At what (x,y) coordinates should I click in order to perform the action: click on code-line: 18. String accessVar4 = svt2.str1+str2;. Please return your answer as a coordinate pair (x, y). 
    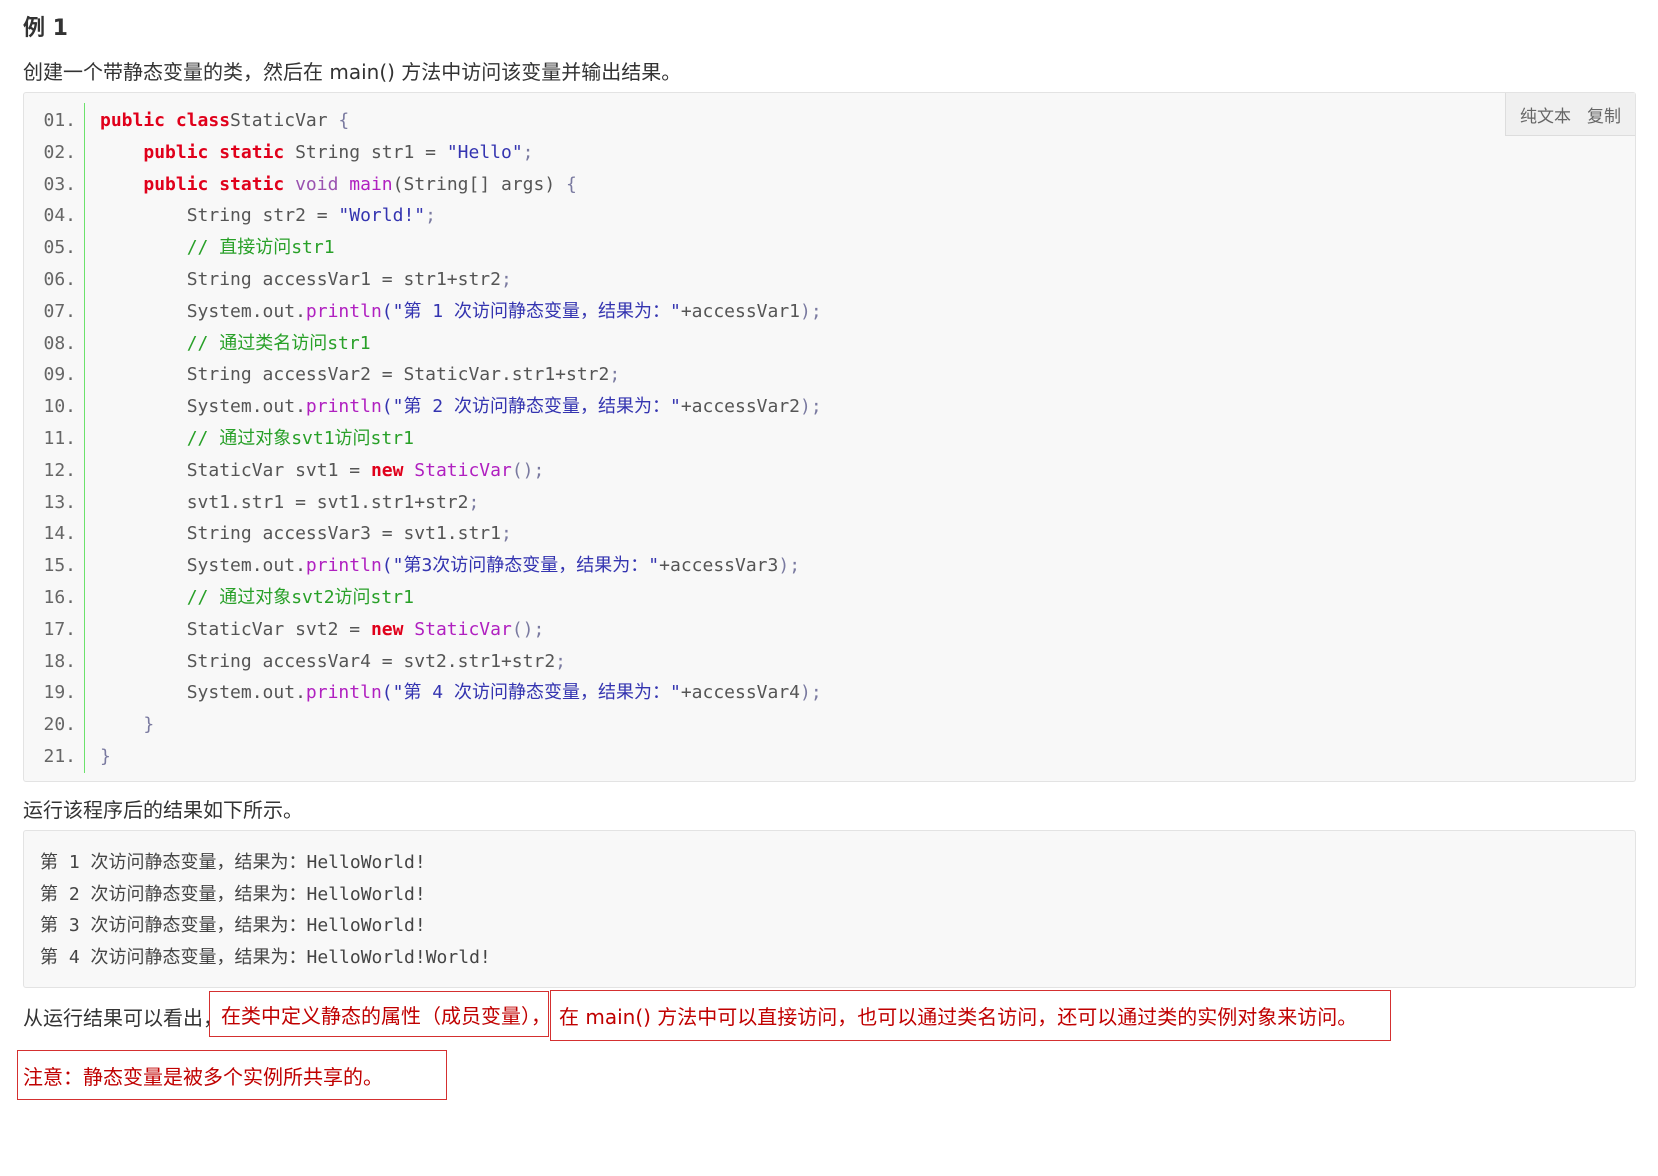
    Looking at the image, I should click on (423, 662).